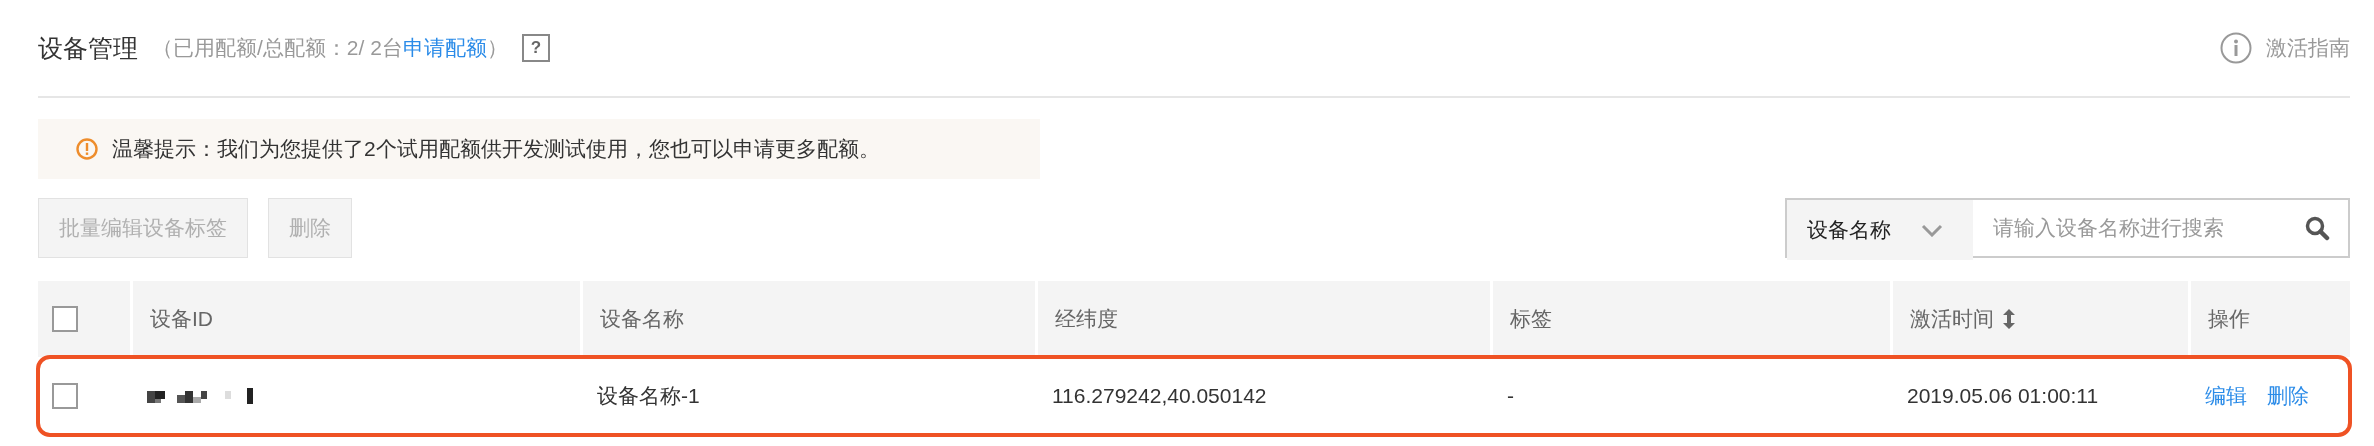  I want to click on column-header: 设备名称, so click(642, 319).